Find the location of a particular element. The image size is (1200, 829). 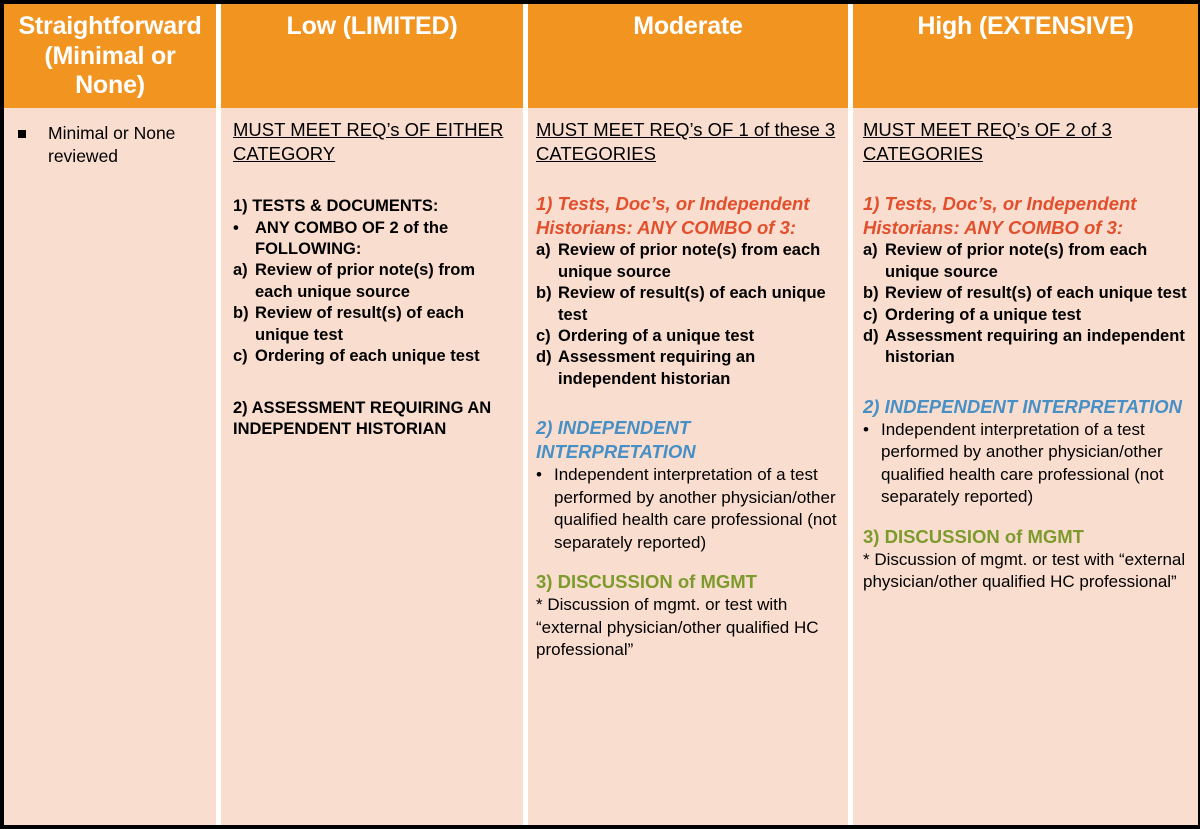

straightforward-bullet-text: Minimal or None reviewed is located at coordinates (112, 145).